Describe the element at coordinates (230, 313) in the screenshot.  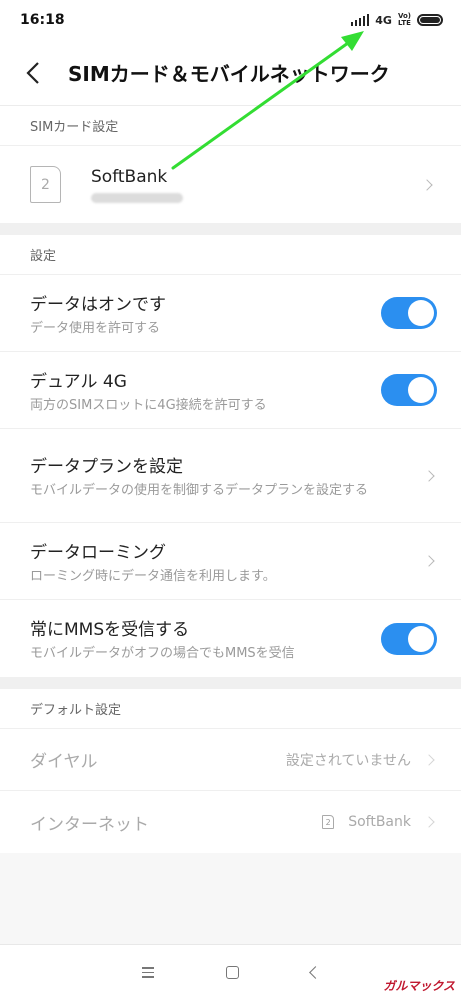
I see `setting-mobile-data: データはオンです データ使用を許可する` at that location.